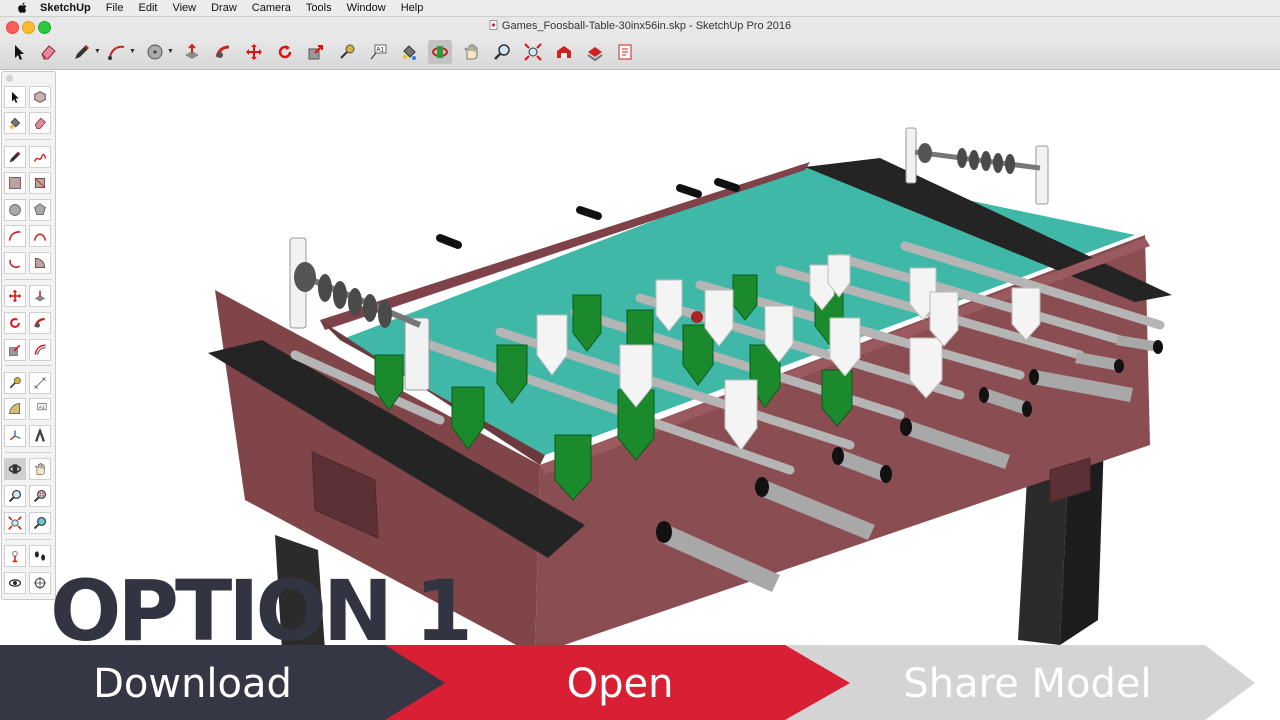 This screenshot has height=720, width=1280. What do you see at coordinates (319, 8) in the screenshot?
I see `menu-tools: Tools` at bounding box center [319, 8].